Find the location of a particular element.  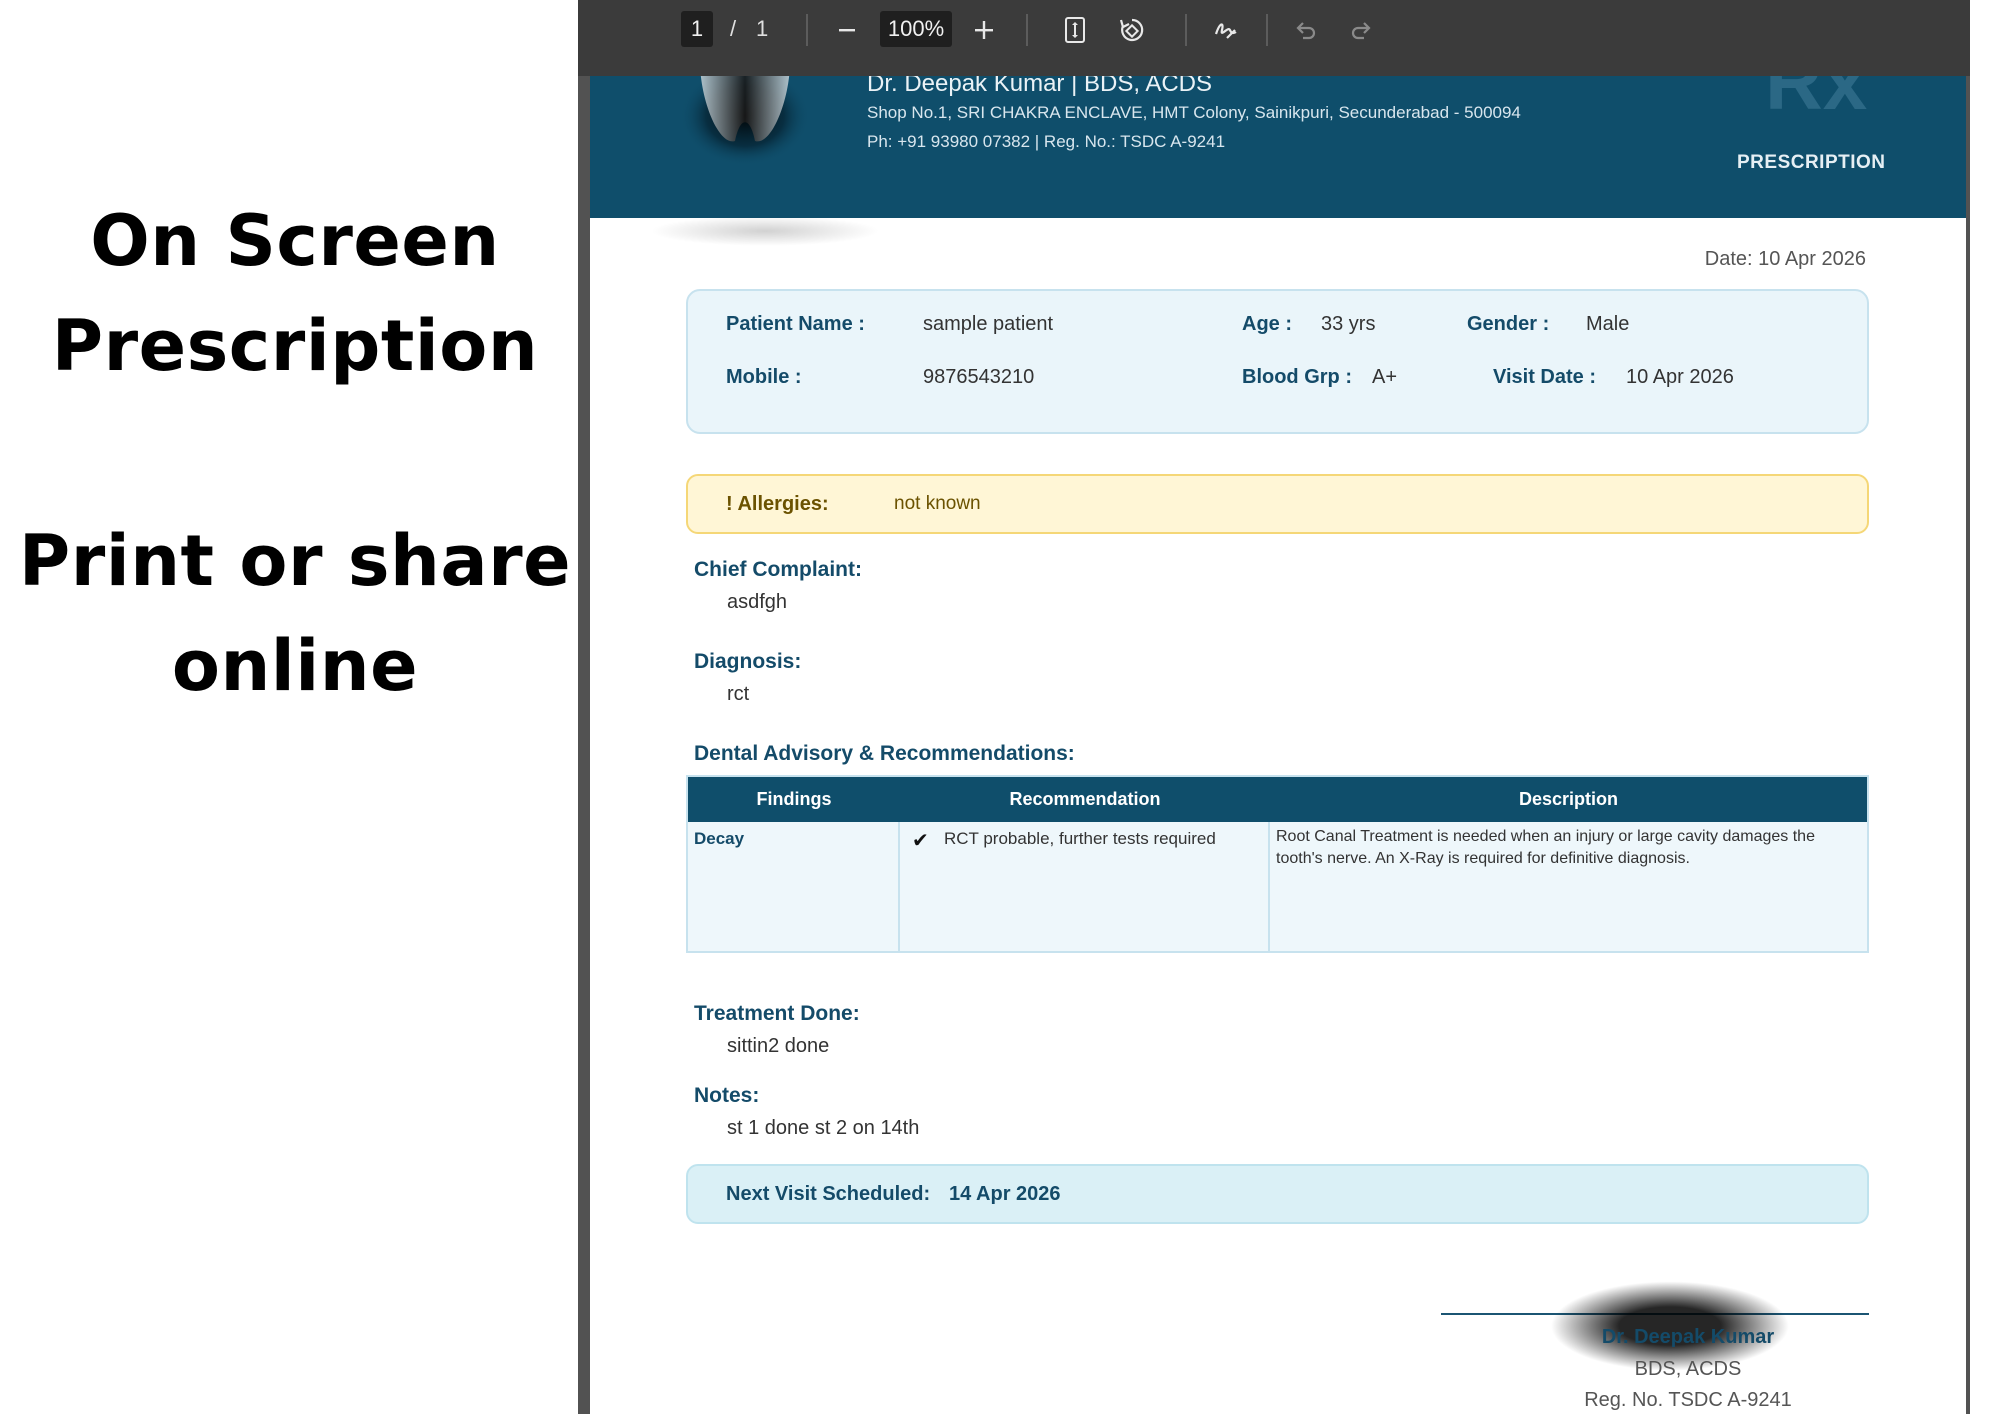

minus-icon is located at coordinates (847, 30).